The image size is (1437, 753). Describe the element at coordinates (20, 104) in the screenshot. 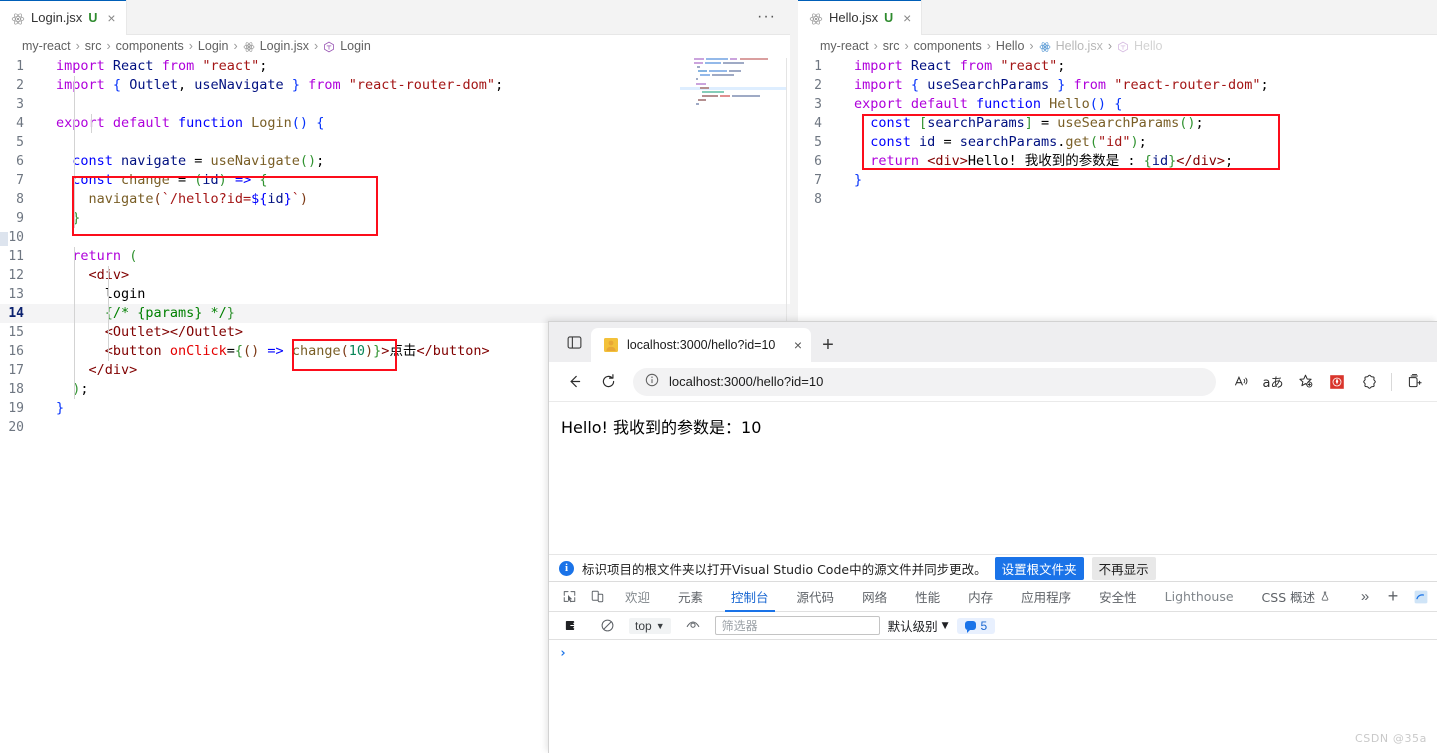

I see `line-number: 3` at that location.